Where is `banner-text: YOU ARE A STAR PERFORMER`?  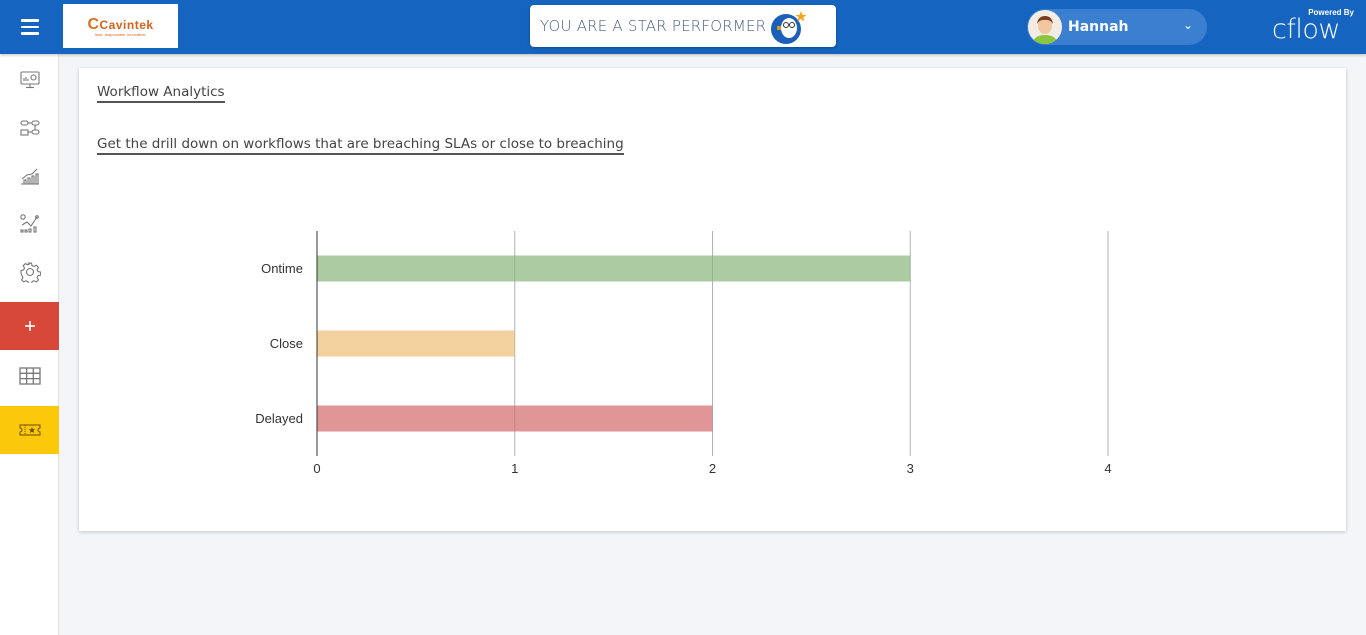
banner-text: YOU ARE A STAR PERFORMER is located at coordinates (653, 26).